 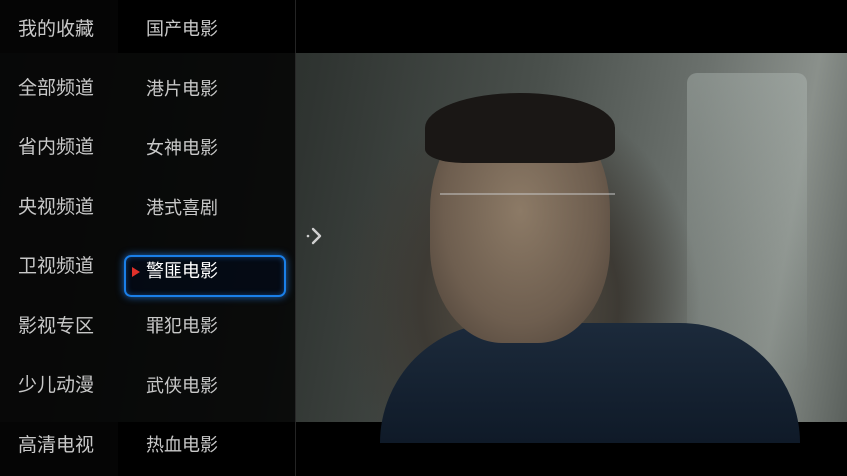 What do you see at coordinates (527, 208) in the screenshot?
I see `video-figure-glasses` at bounding box center [527, 208].